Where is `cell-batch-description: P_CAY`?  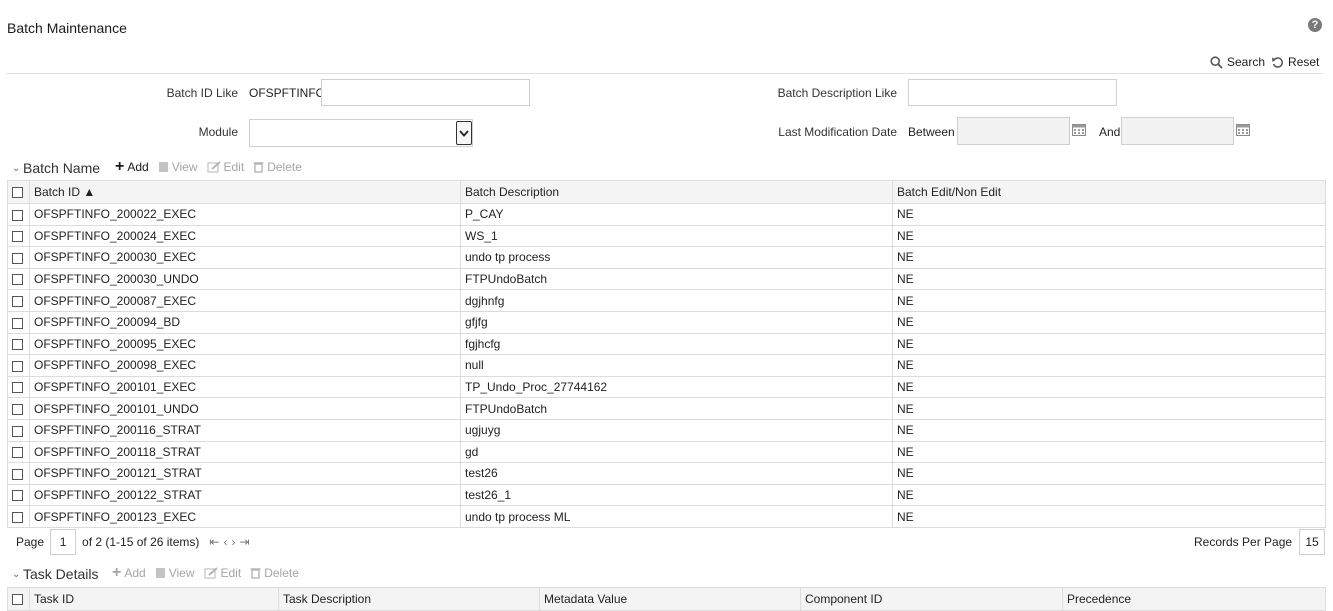
cell-batch-description: P_CAY is located at coordinates (676, 214).